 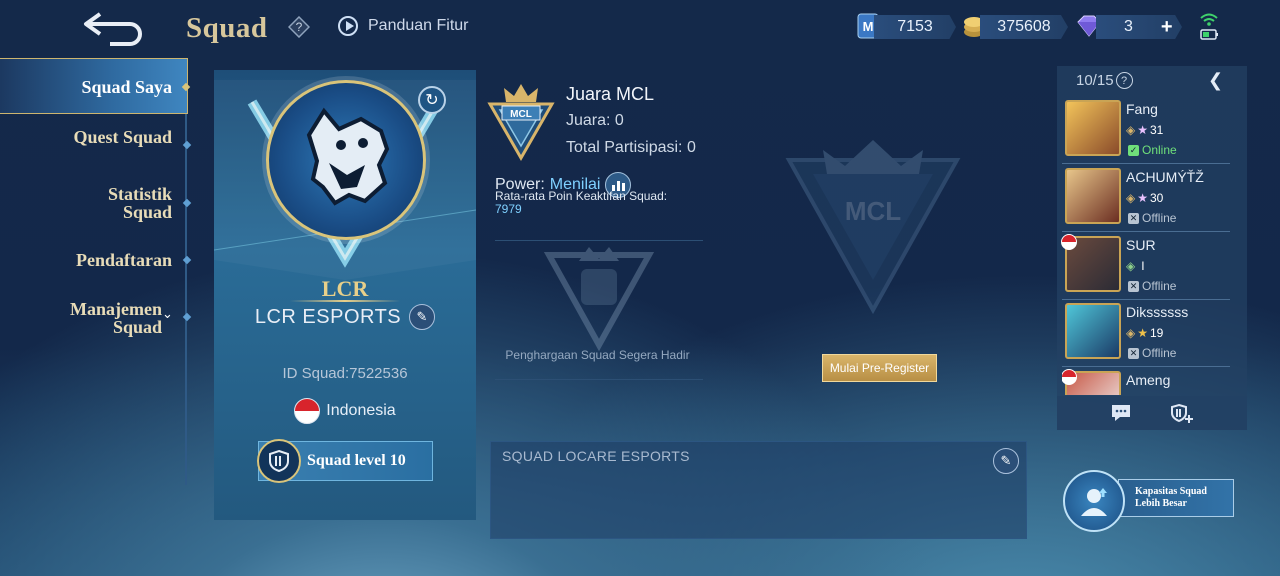 What do you see at coordinates (1159, 286) in the screenshot?
I see `status-text: Offline` at bounding box center [1159, 286].